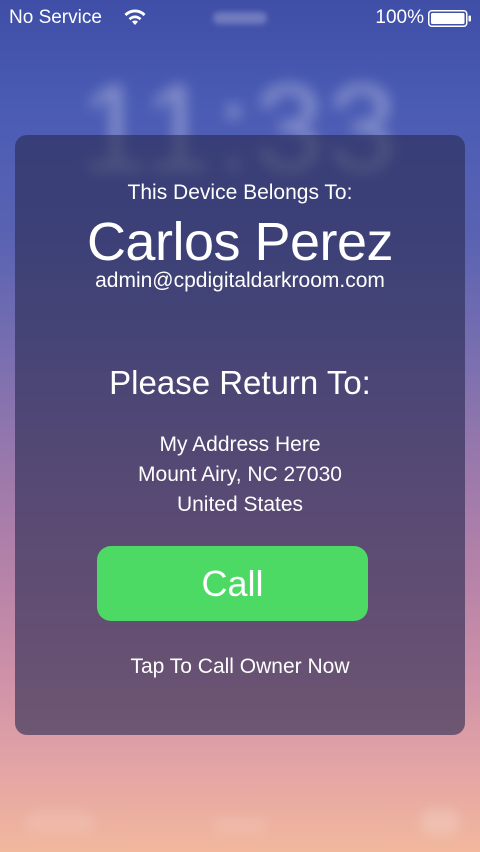 Image resolution: width=480 pixels, height=852 pixels. I want to click on owner-email: admin@cpdigitaldarkroom.com, so click(240, 280).